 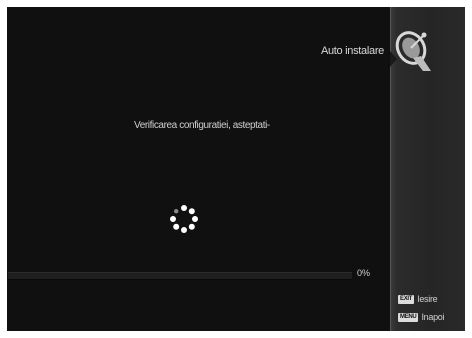 I want to click on exit-hint: EXIT Iesire, so click(x=418, y=299).